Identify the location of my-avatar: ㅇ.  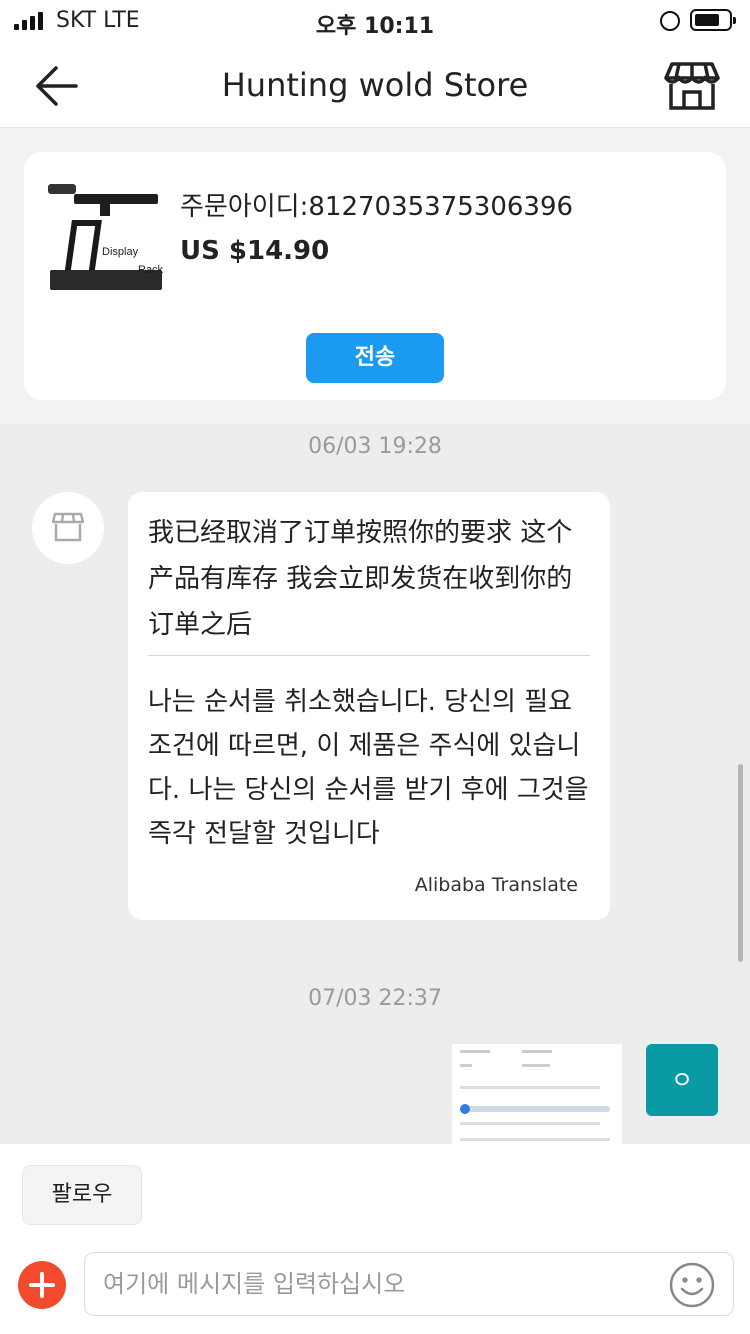
(682, 1080).